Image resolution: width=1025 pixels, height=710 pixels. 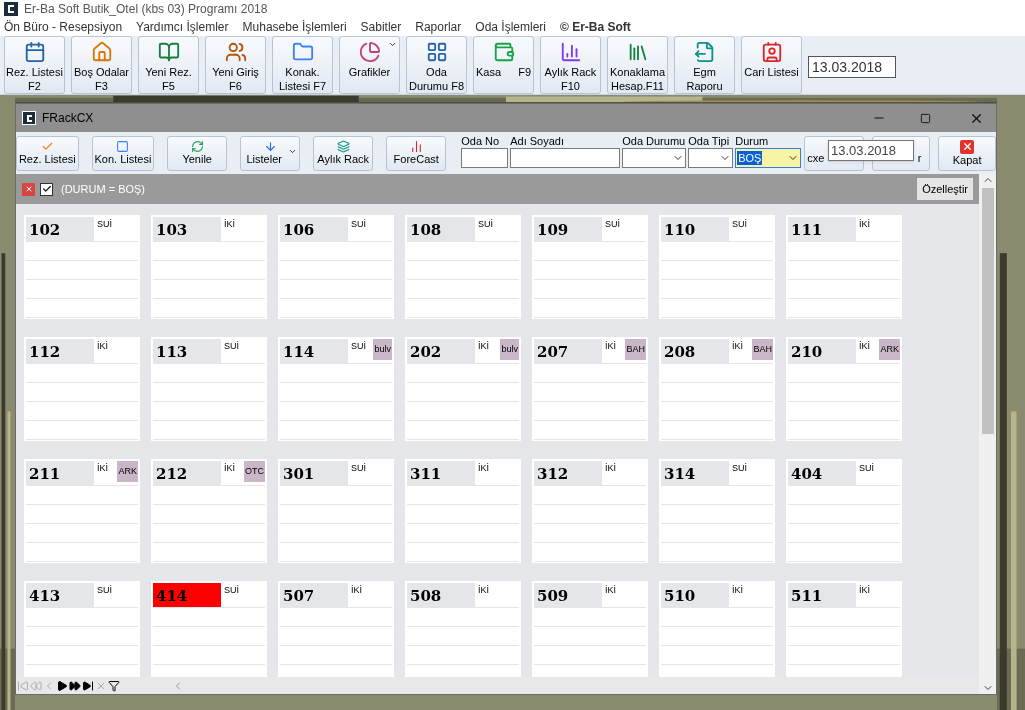 What do you see at coordinates (481, 141) in the screenshot?
I see `field-label: Oda No` at bounding box center [481, 141].